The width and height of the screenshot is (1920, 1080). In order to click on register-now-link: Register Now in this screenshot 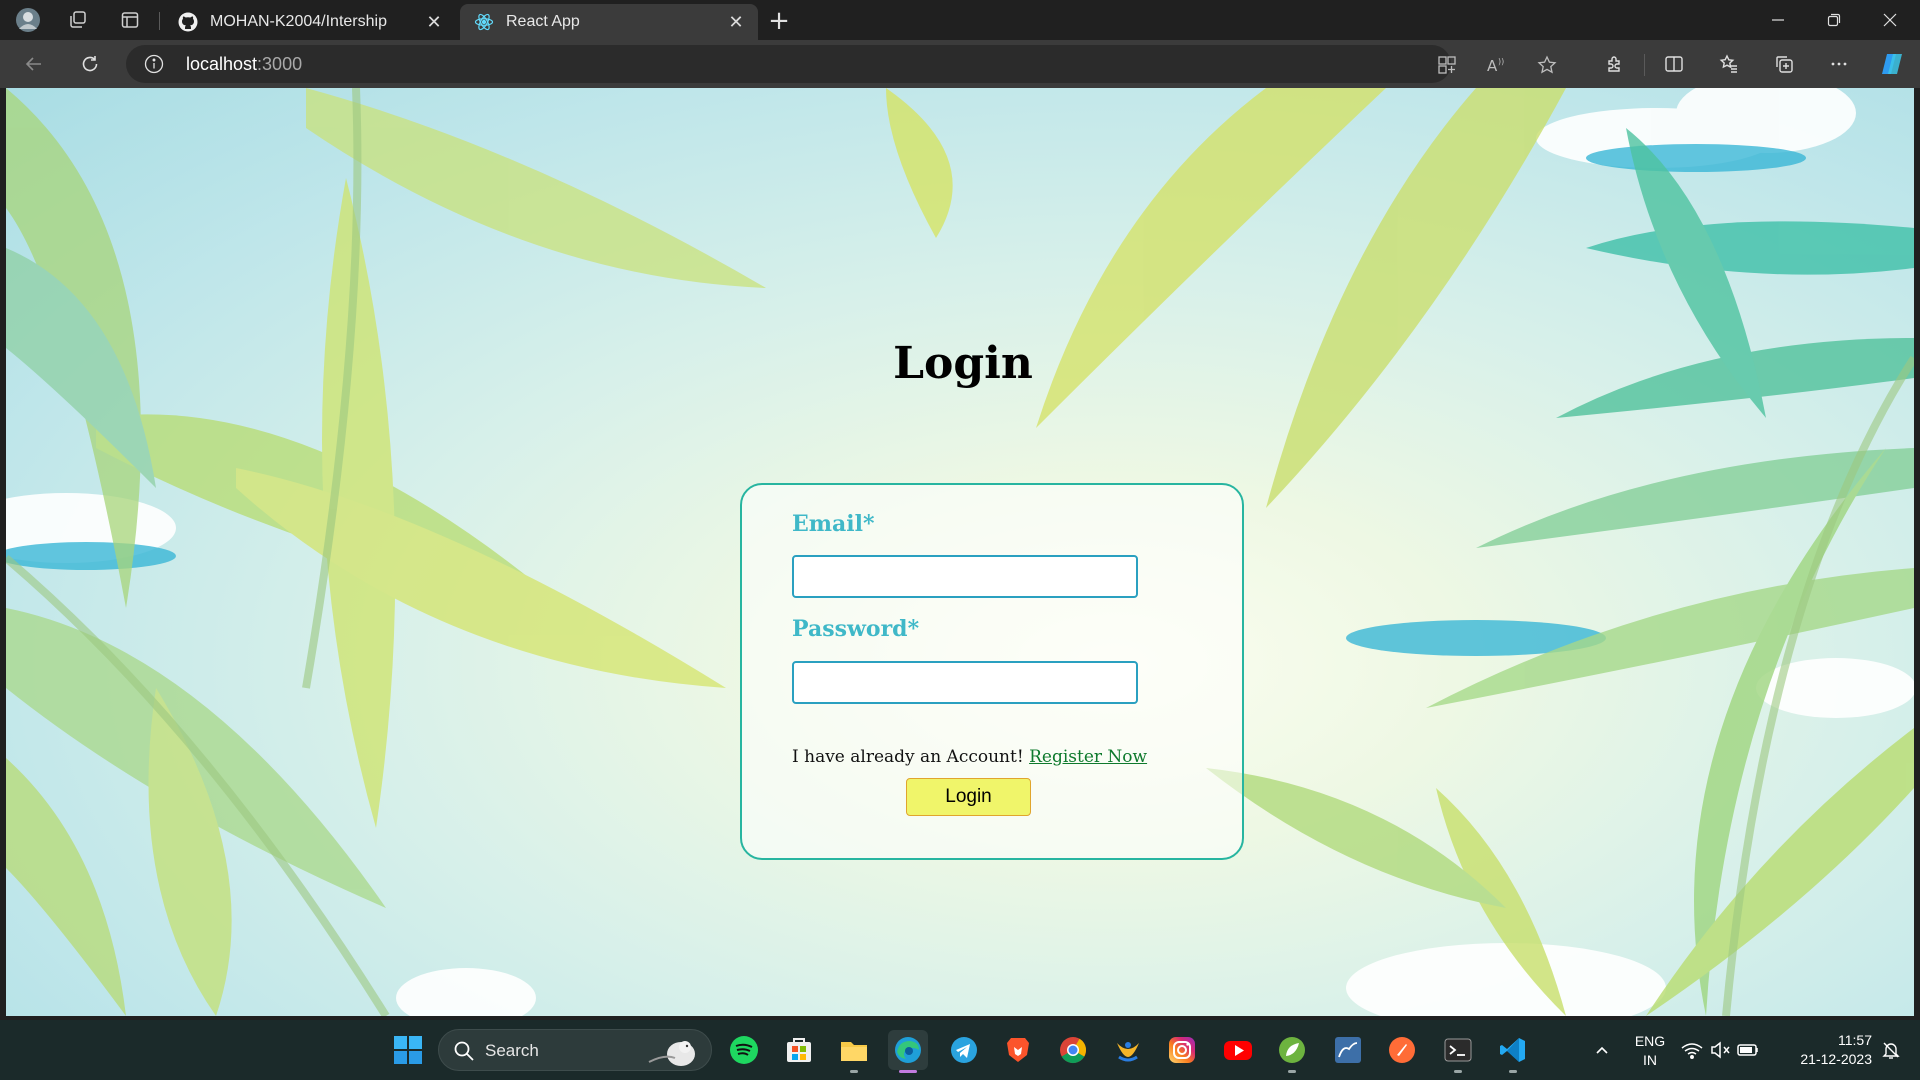, I will do `click(1088, 757)`.